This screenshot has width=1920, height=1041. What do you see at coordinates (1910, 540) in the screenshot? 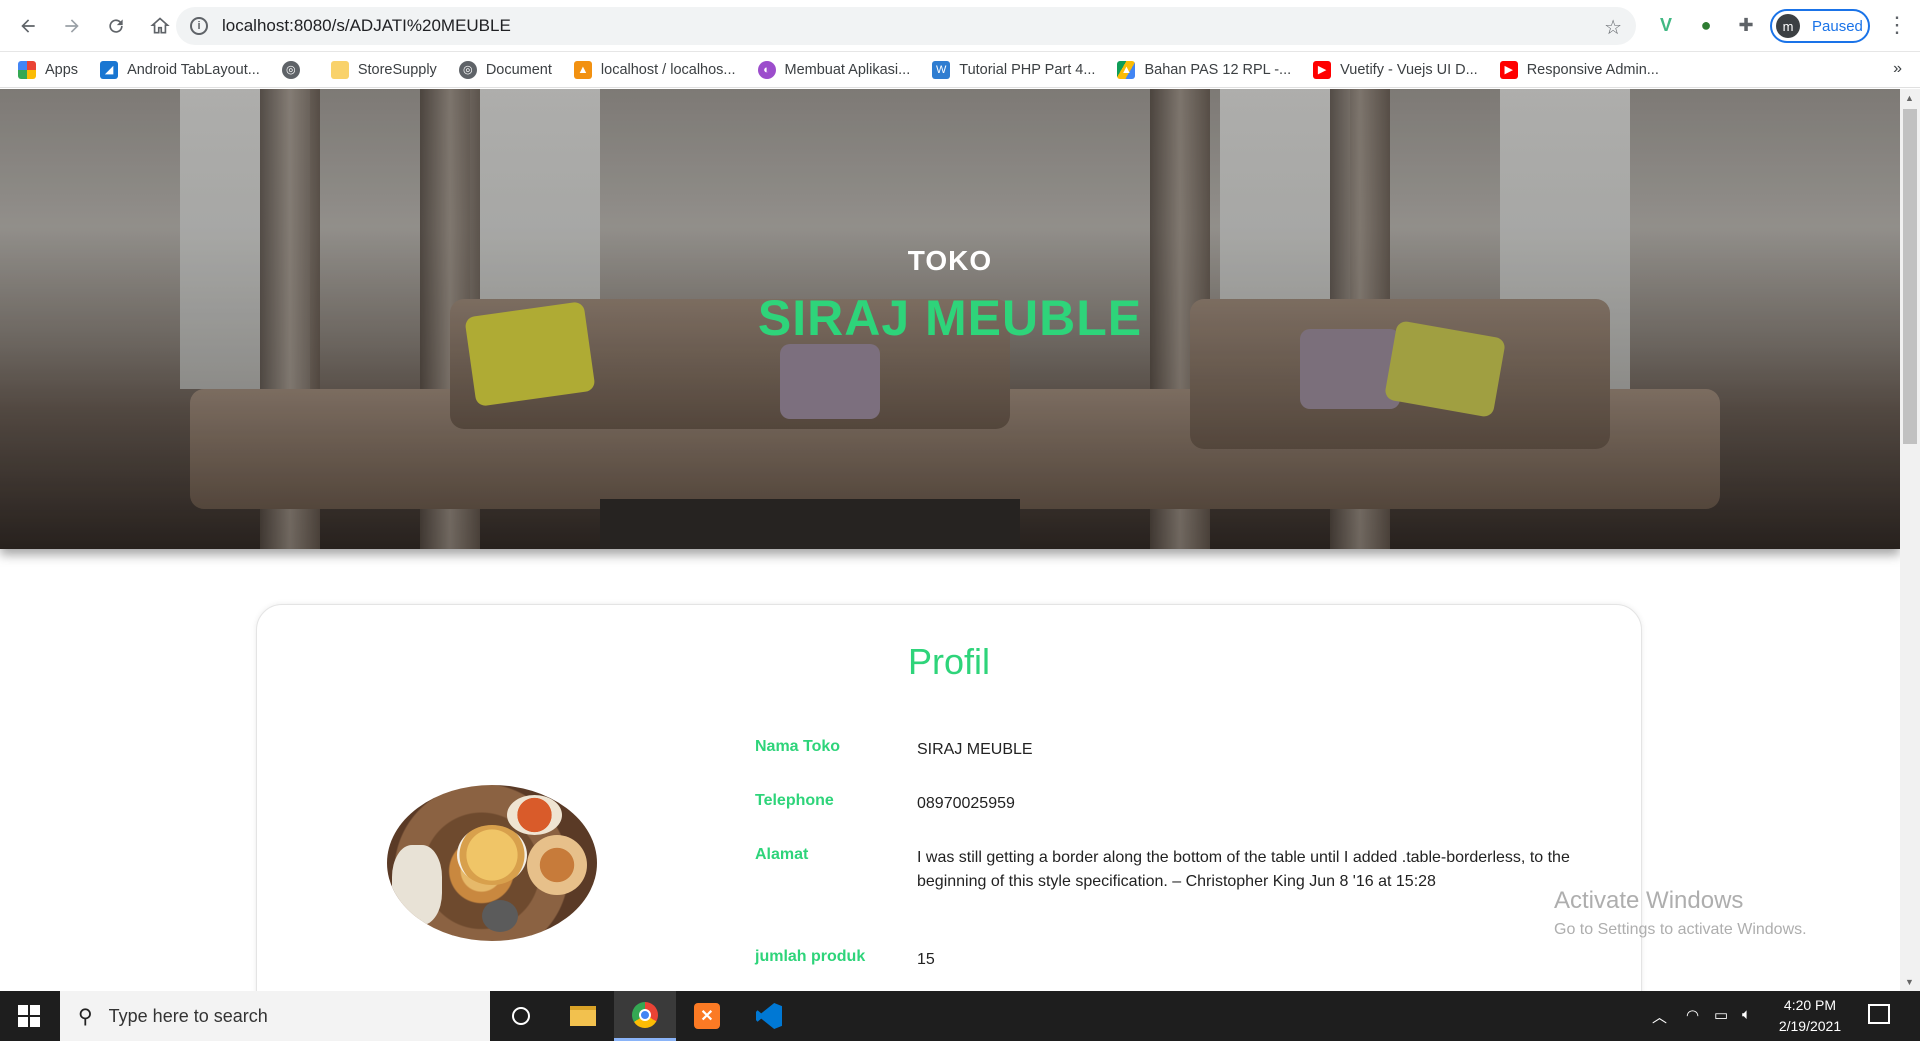
I see `page-scrollbar: ▲ ▼` at bounding box center [1910, 540].